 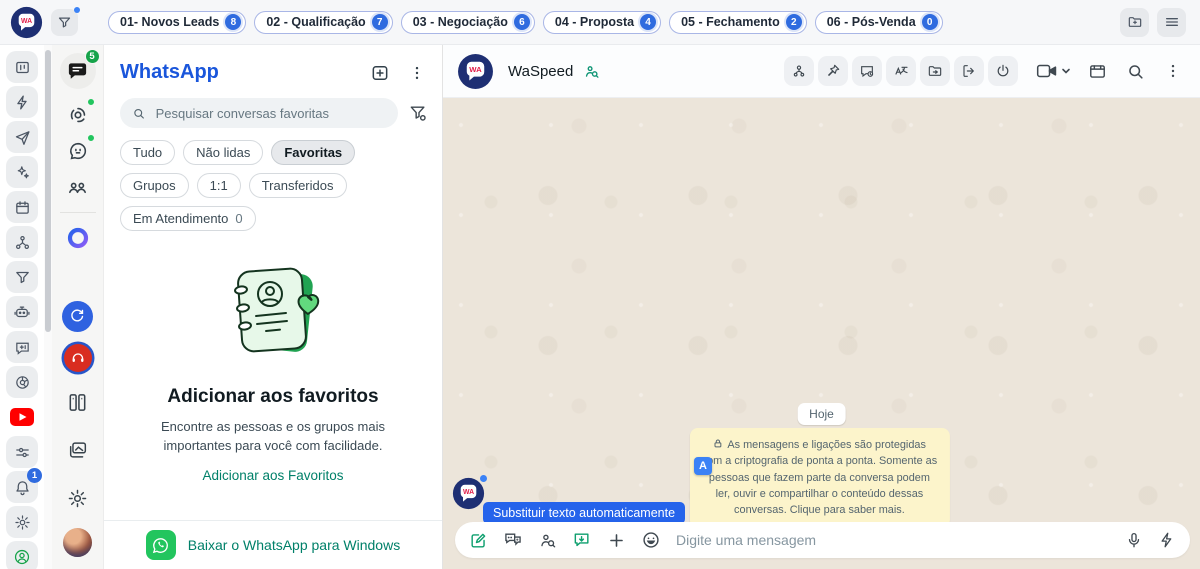 I want to click on app-logo: WA, so click(x=26, y=22).